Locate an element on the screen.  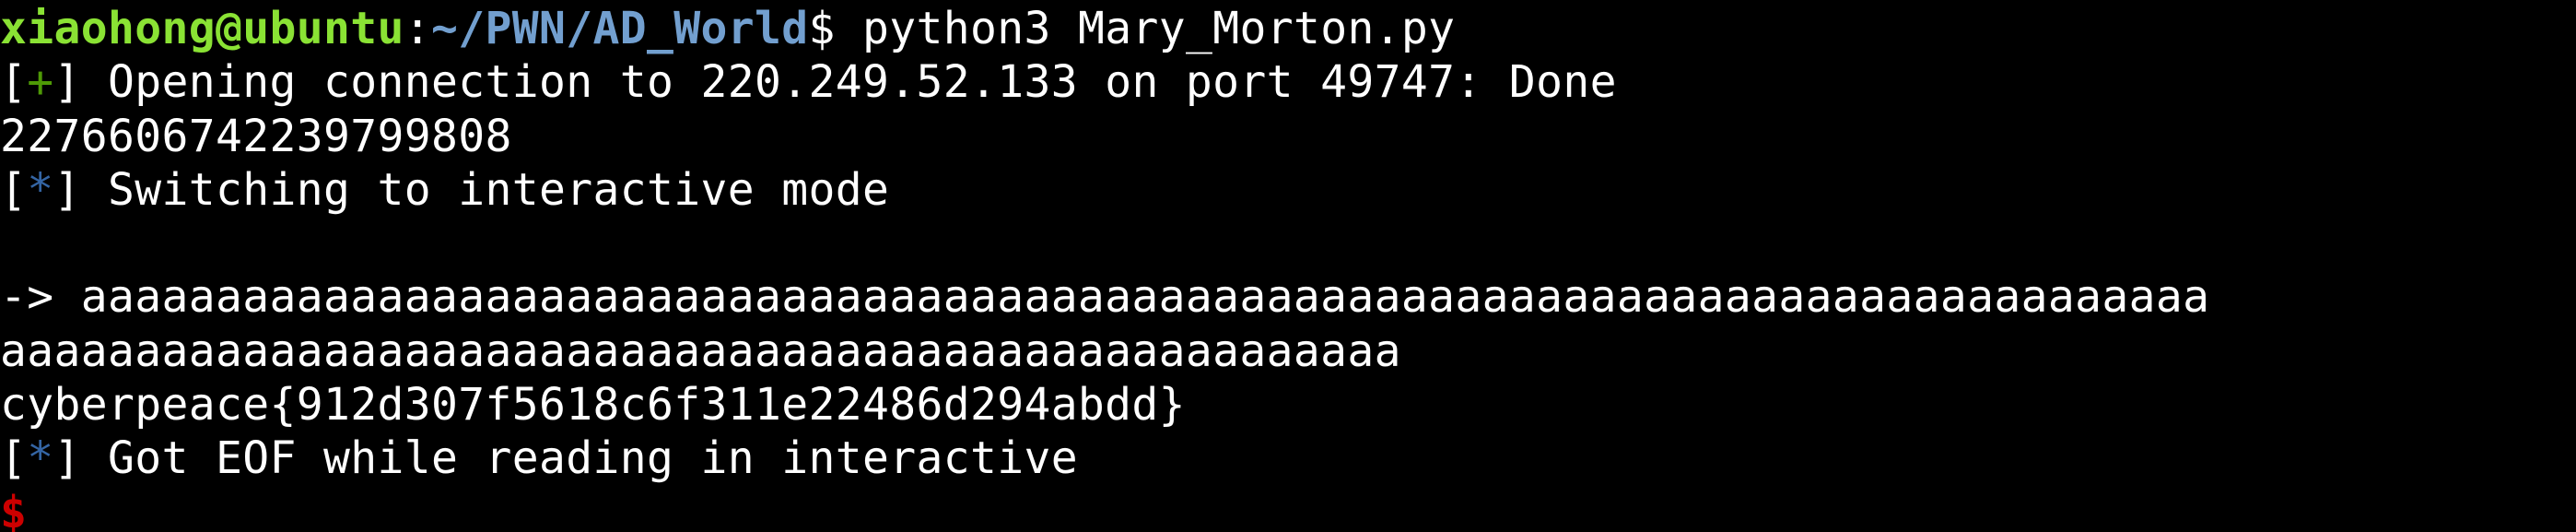
final-prompt-line: $ is located at coordinates (1288, 509).